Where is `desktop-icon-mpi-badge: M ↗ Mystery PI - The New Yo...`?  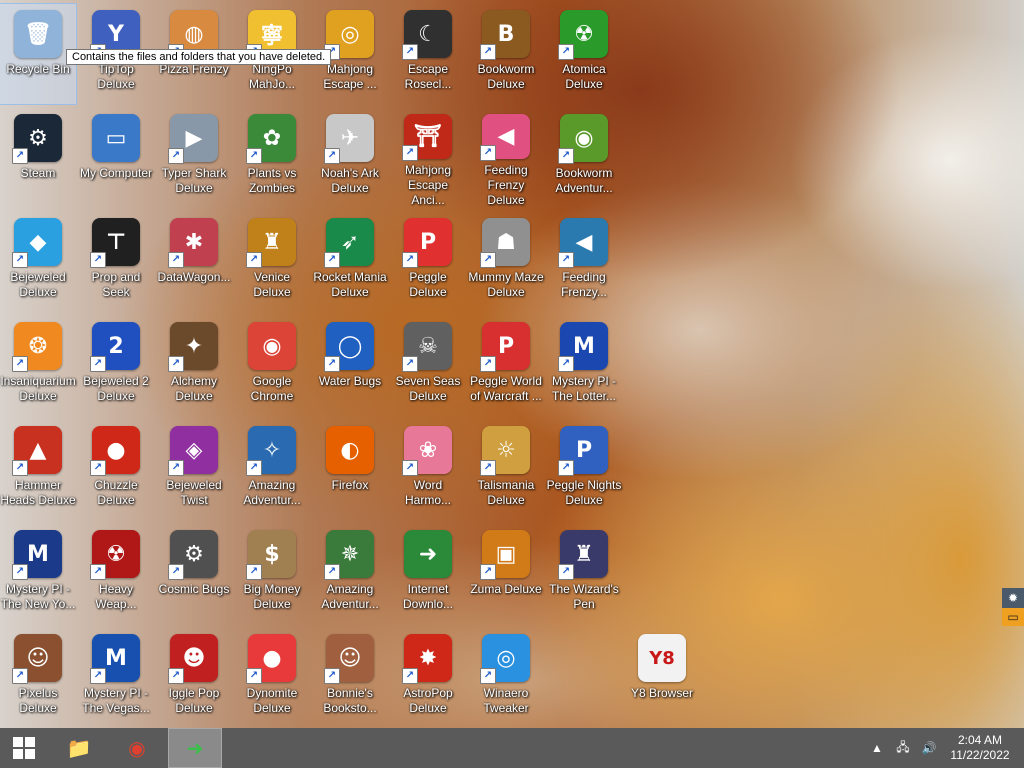
desktop-icon-mpi-badge: M ↗ Mystery PI - The New Yo... is located at coordinates (38, 574).